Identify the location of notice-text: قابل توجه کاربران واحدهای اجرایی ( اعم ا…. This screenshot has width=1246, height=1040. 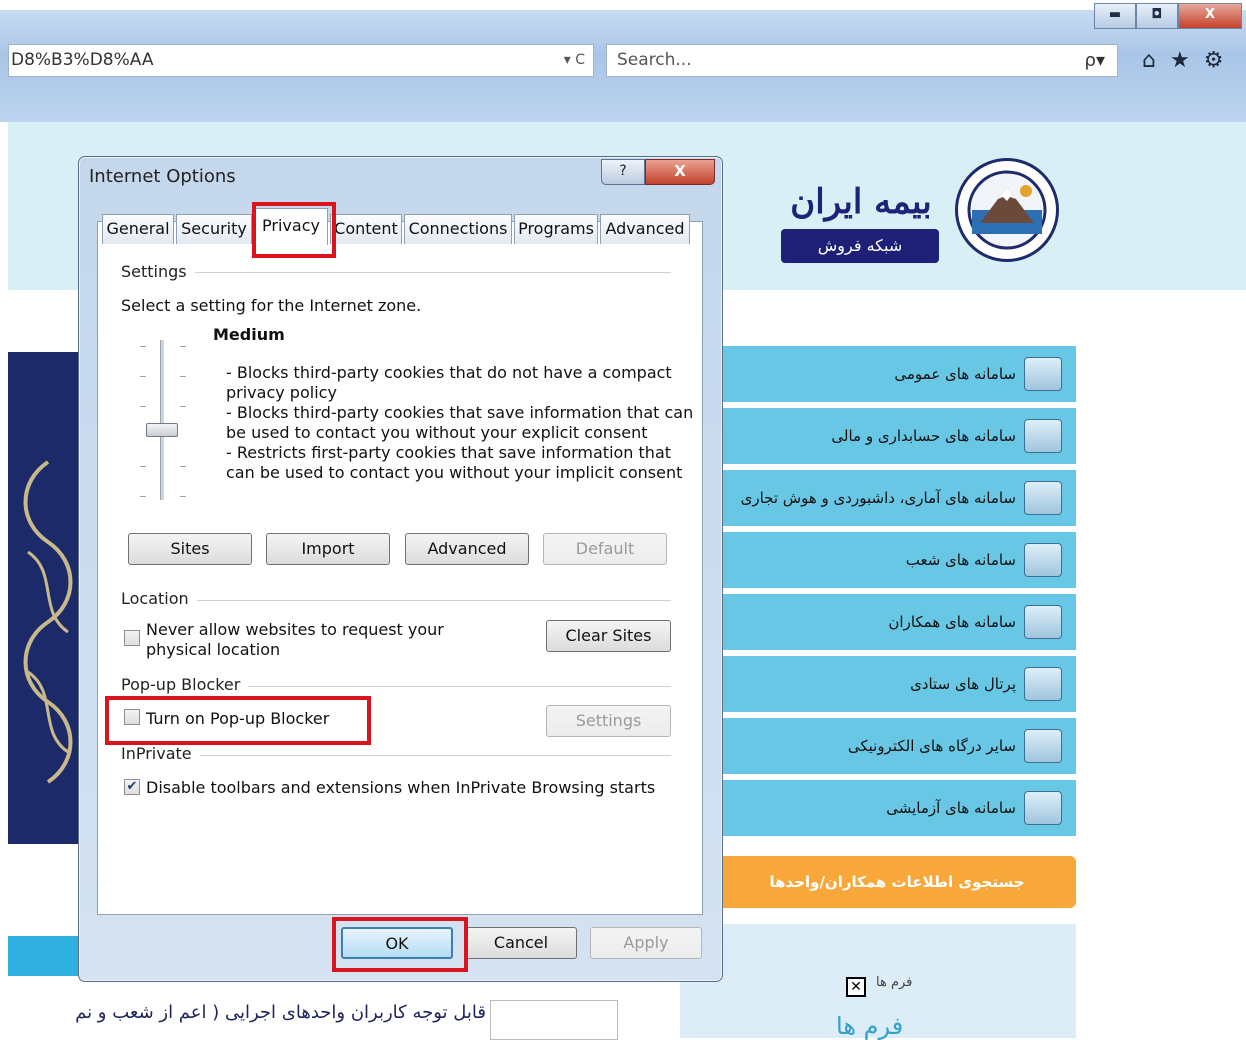
(247, 1012).